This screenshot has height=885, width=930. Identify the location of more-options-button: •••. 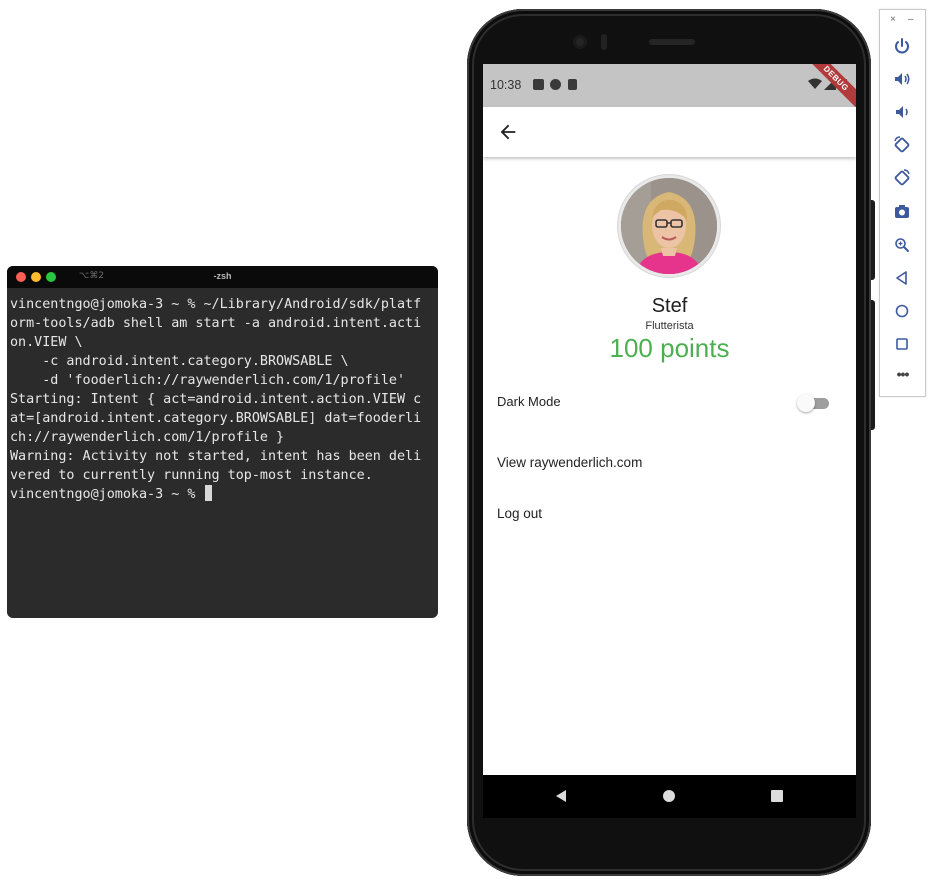
(902, 374).